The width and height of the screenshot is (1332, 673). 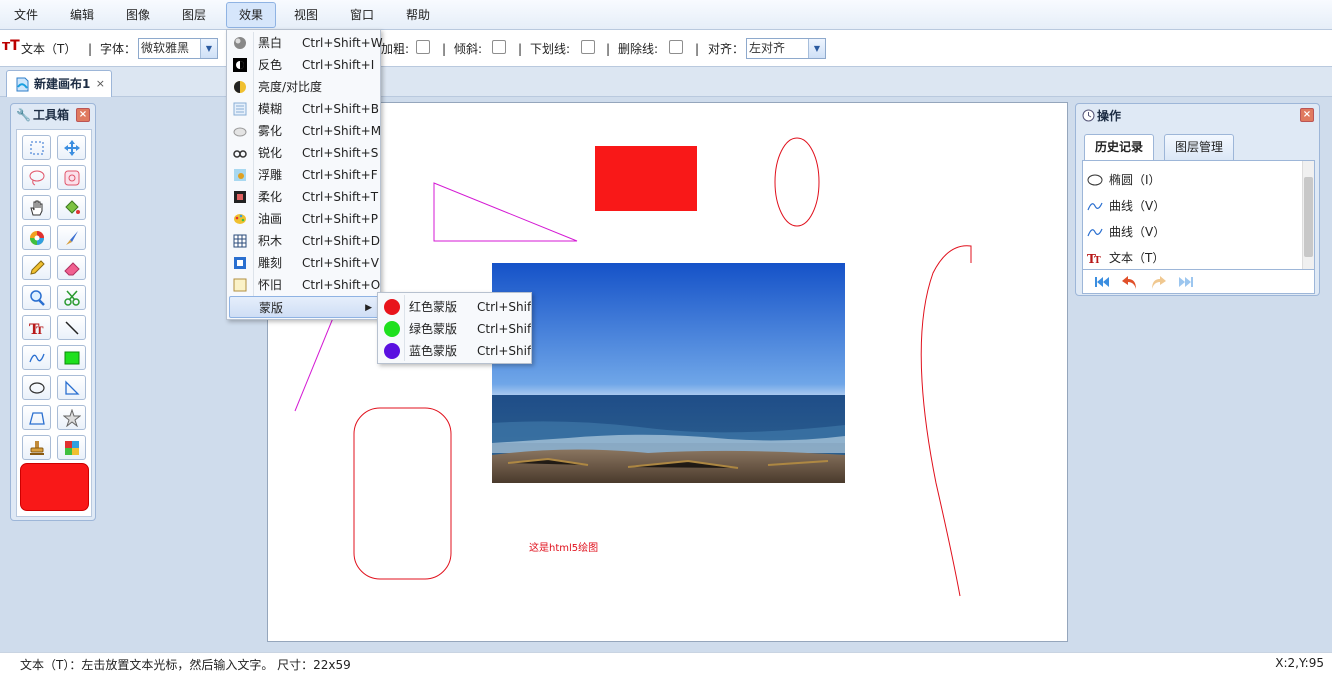 I want to click on tab-history: 历史记录, so click(x=1119, y=147).